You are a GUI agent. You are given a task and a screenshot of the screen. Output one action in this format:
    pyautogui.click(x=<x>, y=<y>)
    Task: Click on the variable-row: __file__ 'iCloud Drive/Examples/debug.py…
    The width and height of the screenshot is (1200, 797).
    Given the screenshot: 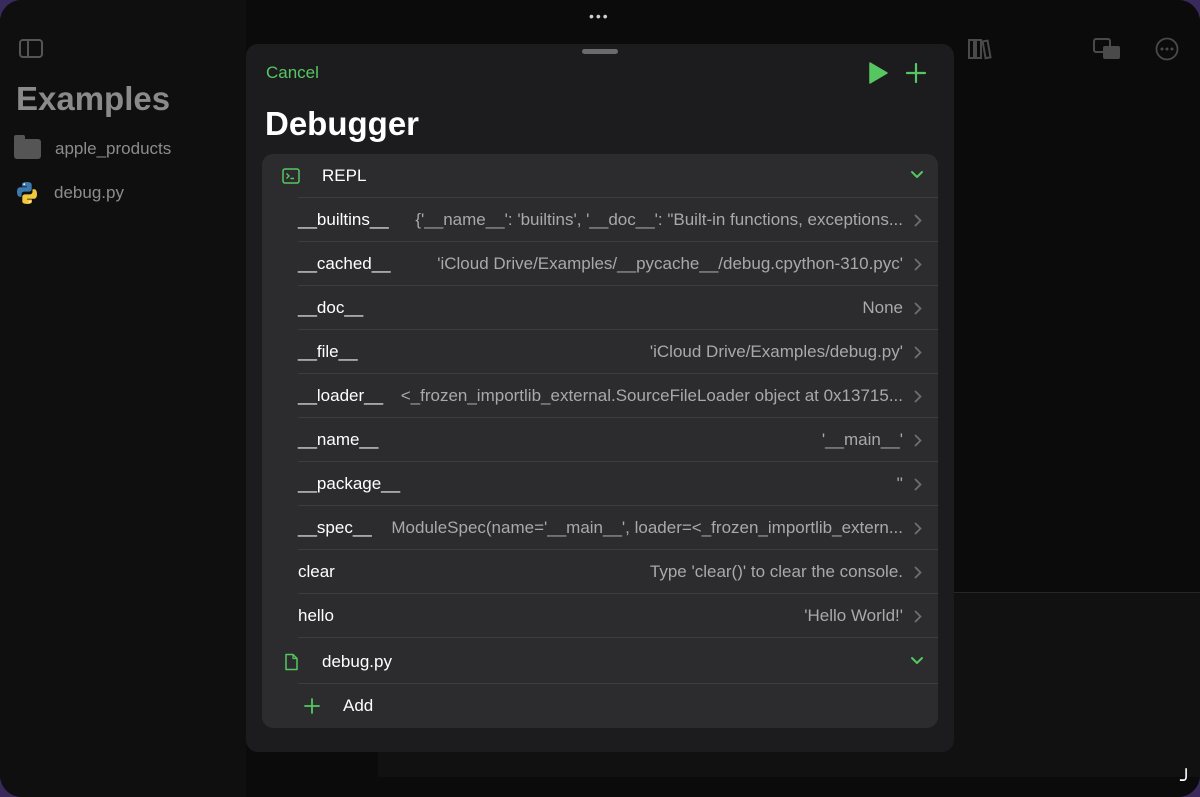 What is the action you would take?
    pyautogui.click(x=618, y=352)
    